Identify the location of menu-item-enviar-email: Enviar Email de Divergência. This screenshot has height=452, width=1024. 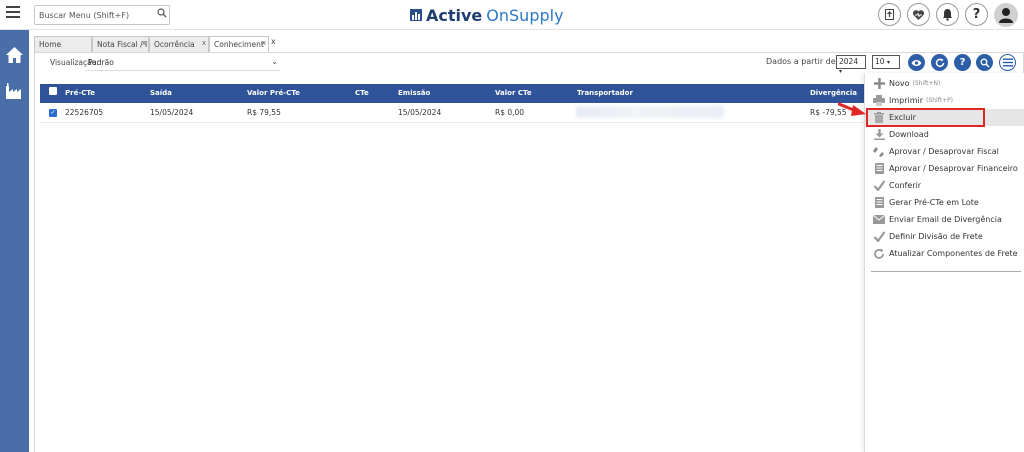
(944, 219).